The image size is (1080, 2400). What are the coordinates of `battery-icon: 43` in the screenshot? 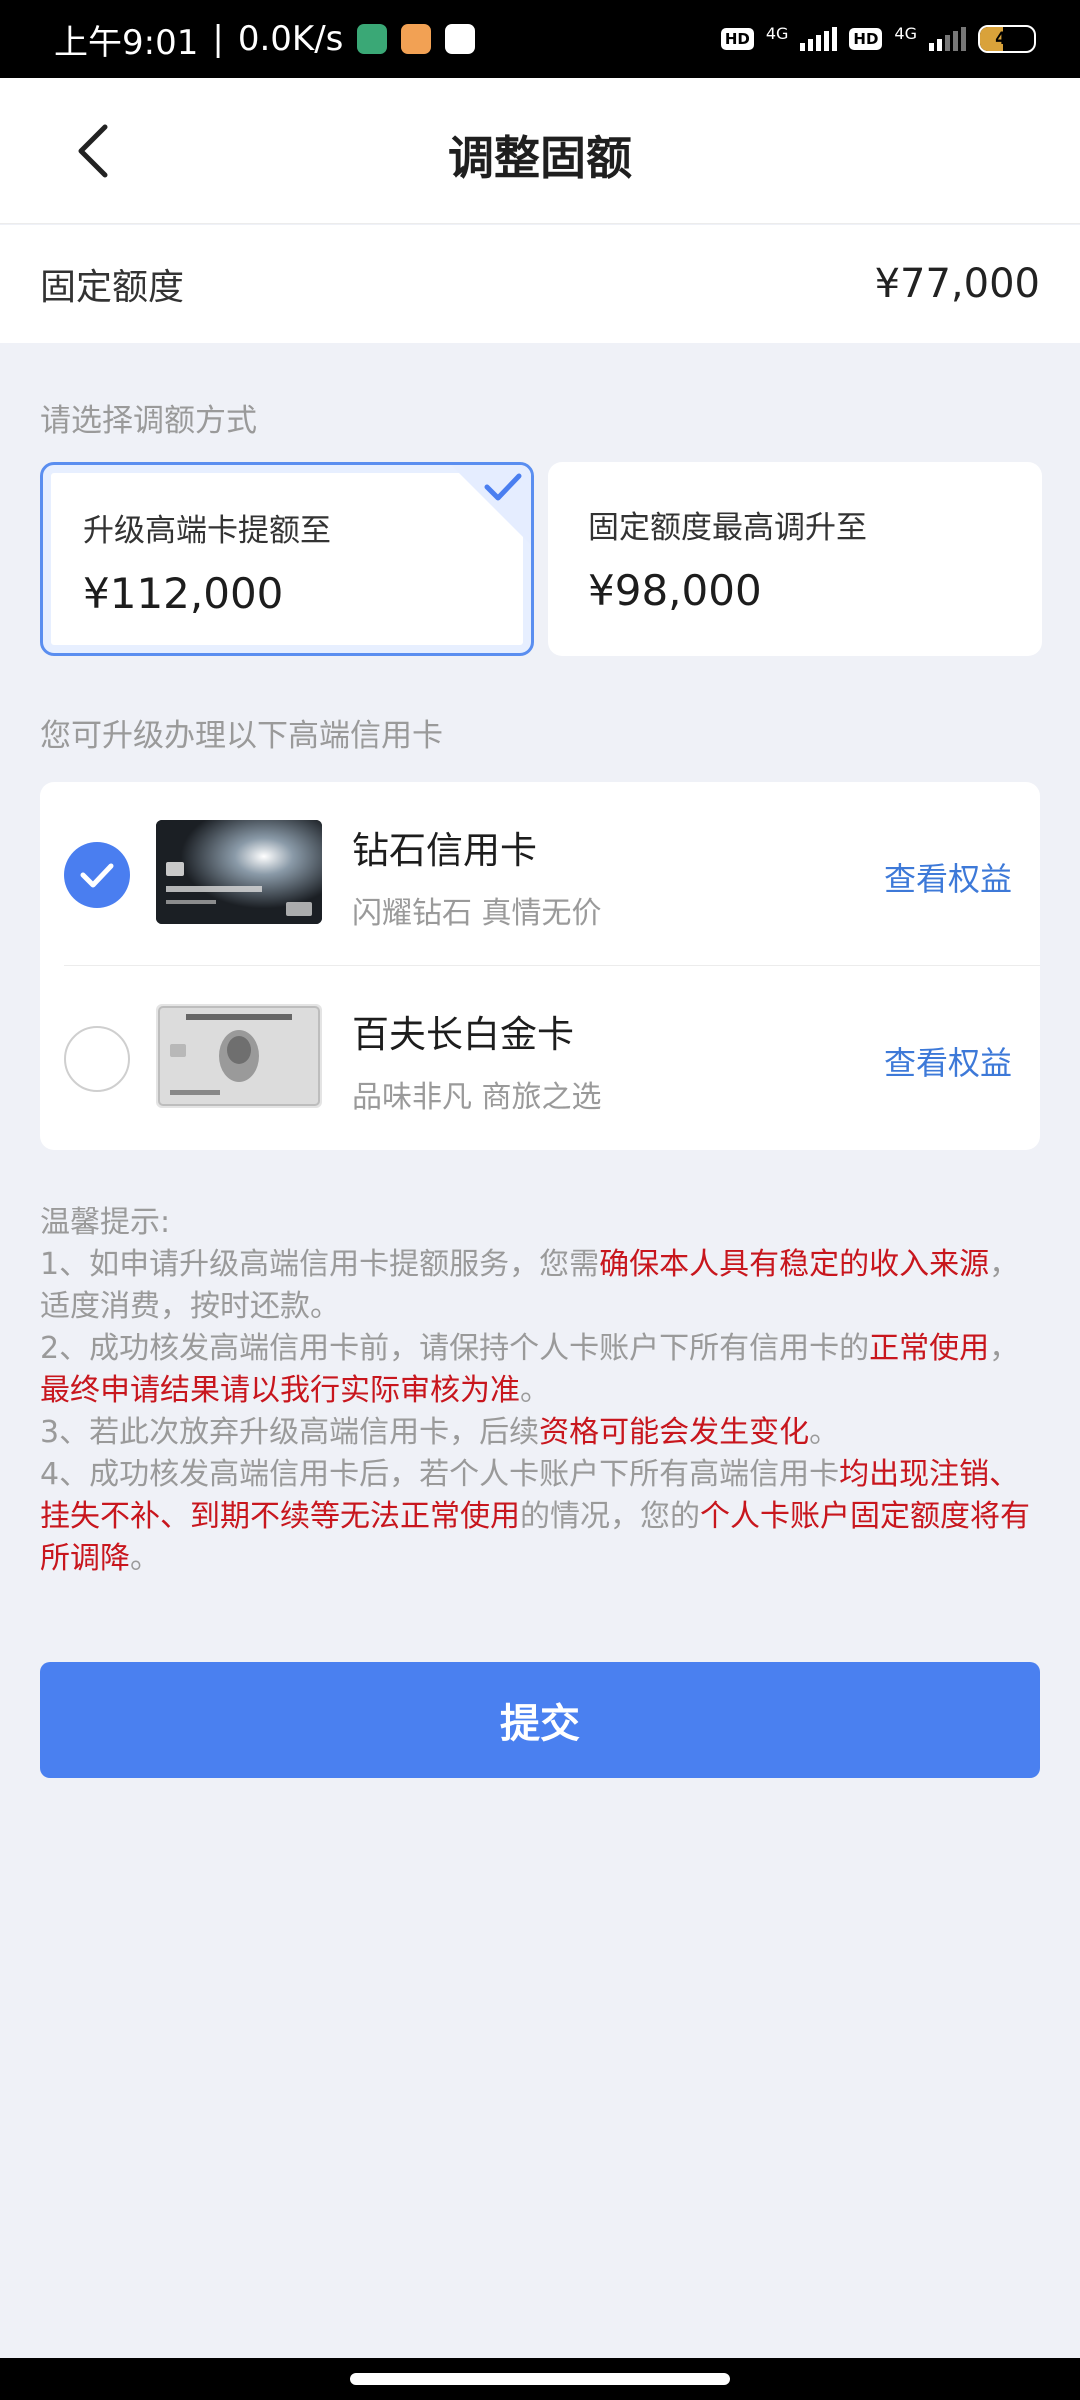 It's located at (1007, 39).